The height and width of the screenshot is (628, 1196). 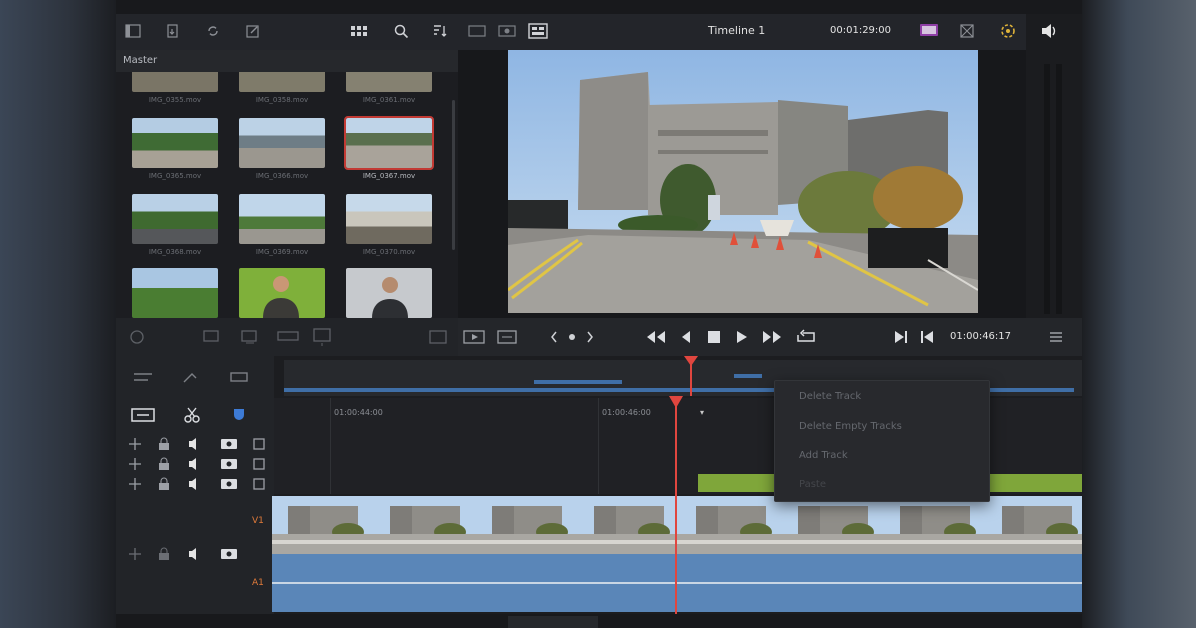 I want to click on track-height-icon, so click(x=143, y=415).